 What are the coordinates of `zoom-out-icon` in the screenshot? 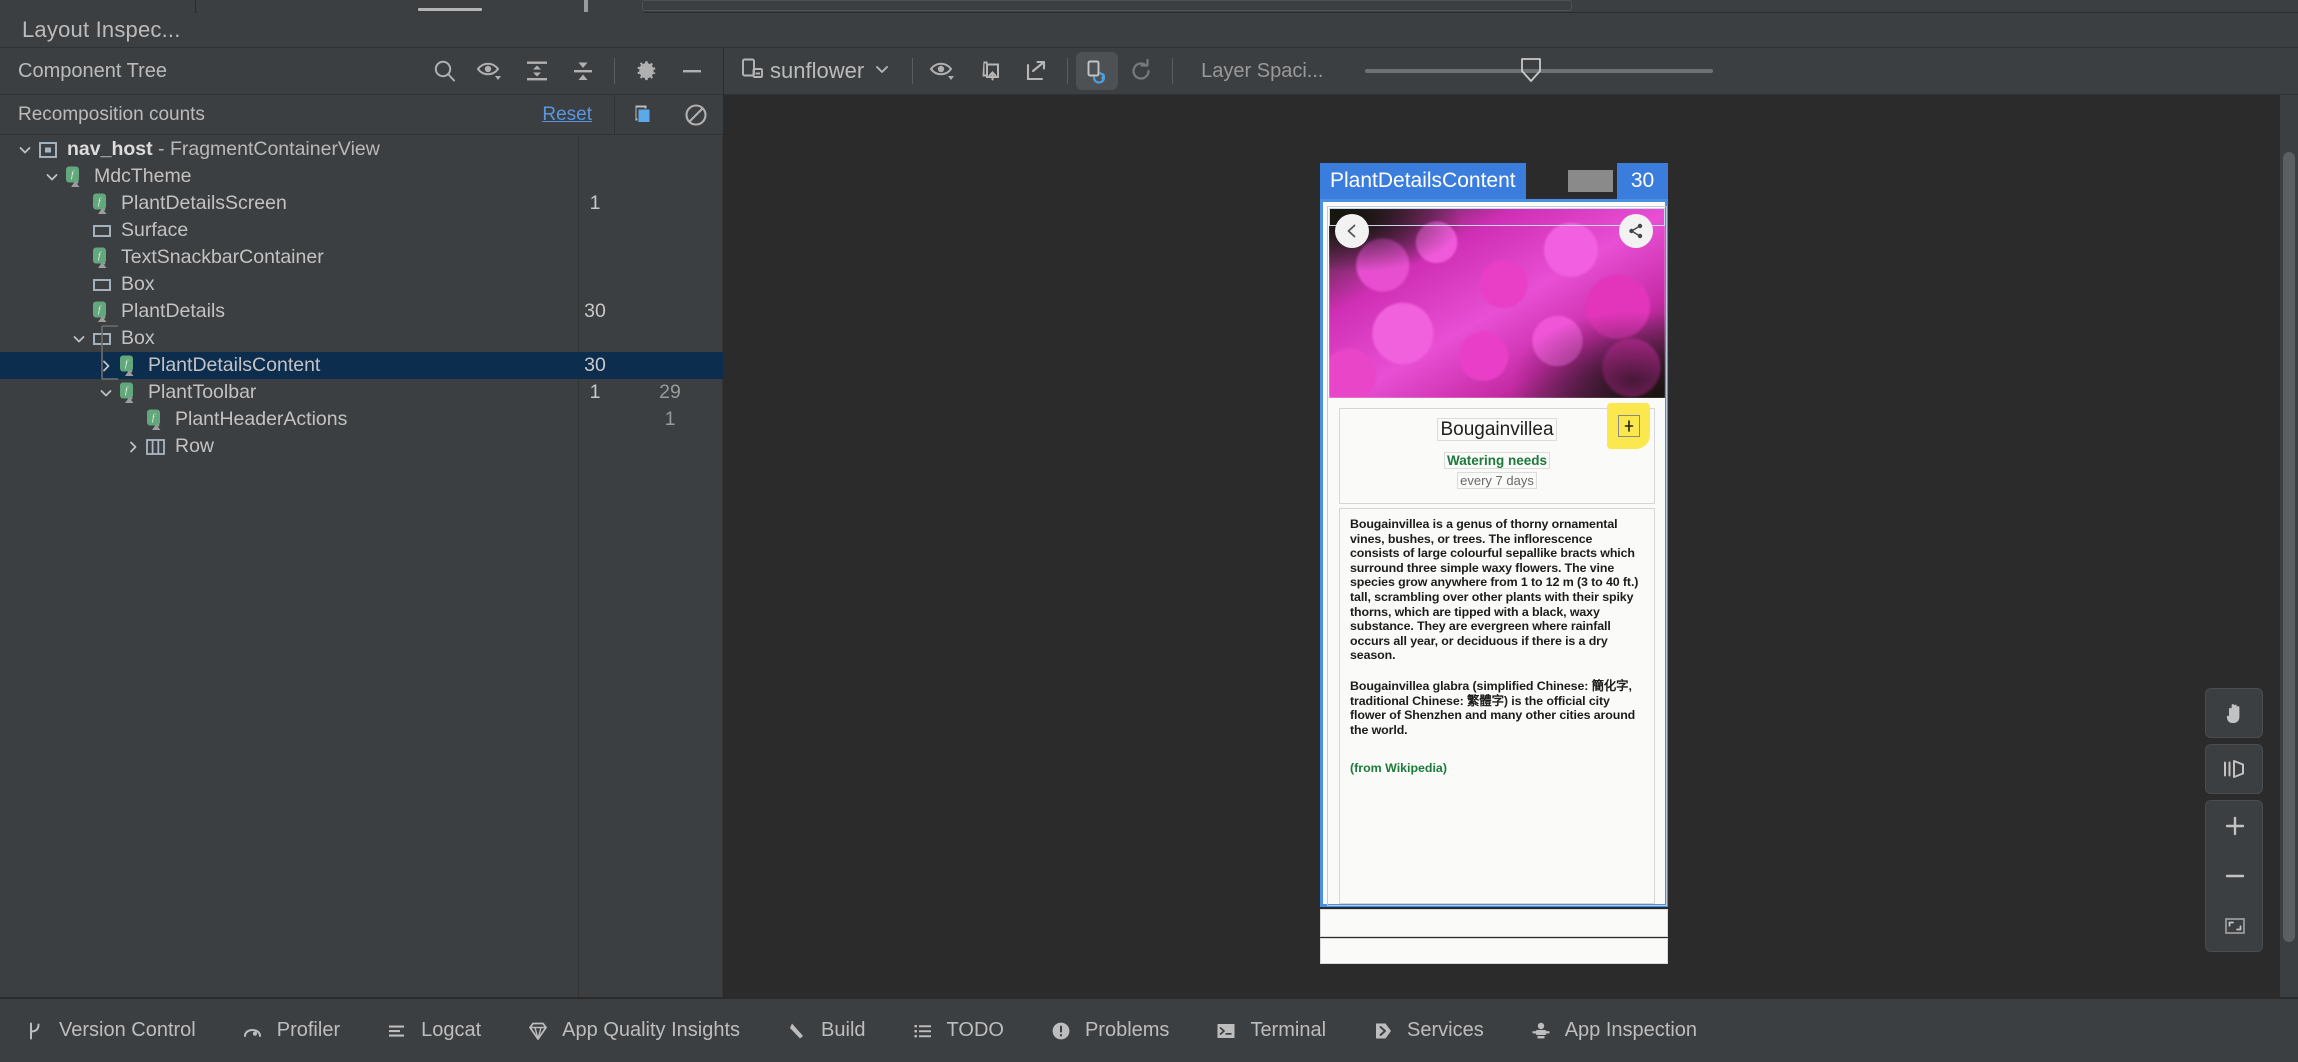 It's located at (2234, 876).